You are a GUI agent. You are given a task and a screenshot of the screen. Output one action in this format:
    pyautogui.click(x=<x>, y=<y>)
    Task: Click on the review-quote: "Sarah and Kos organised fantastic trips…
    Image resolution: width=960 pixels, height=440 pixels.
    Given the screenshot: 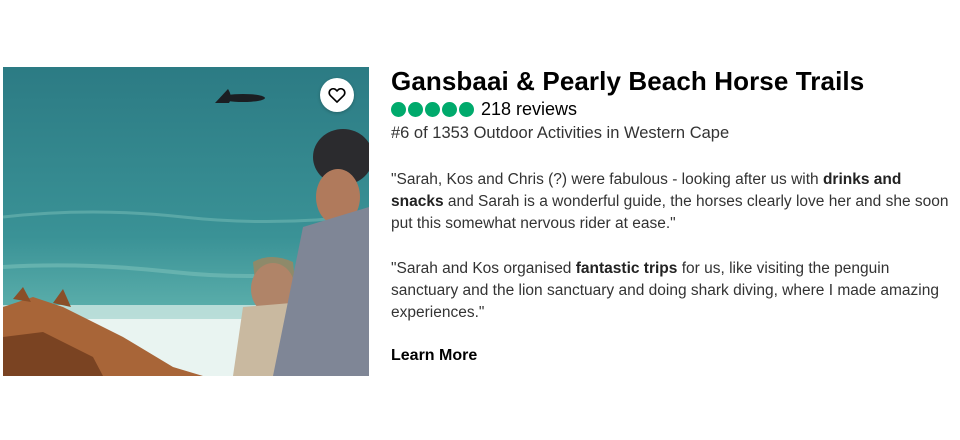 What is the action you would take?
    pyautogui.click(x=671, y=291)
    